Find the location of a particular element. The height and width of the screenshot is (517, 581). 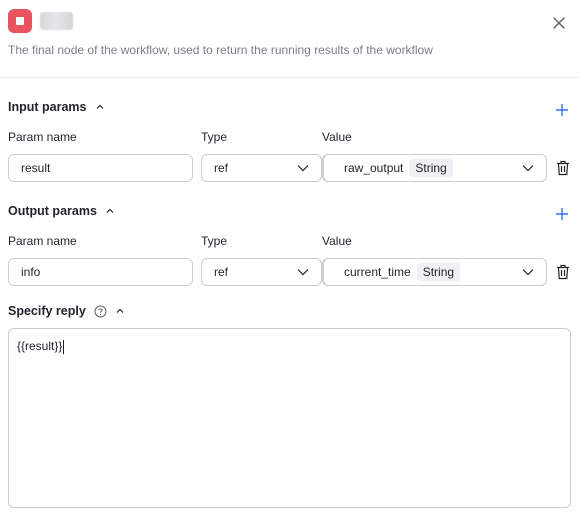

output-col-type: Type is located at coordinates (214, 241).